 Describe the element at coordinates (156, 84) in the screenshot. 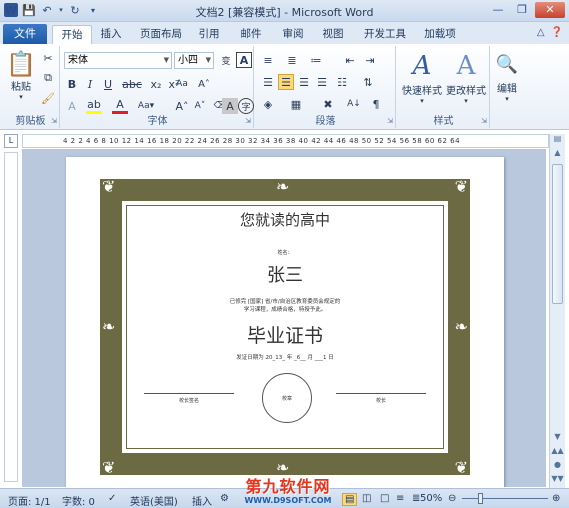

I see `subscript-icon: x₂` at that location.